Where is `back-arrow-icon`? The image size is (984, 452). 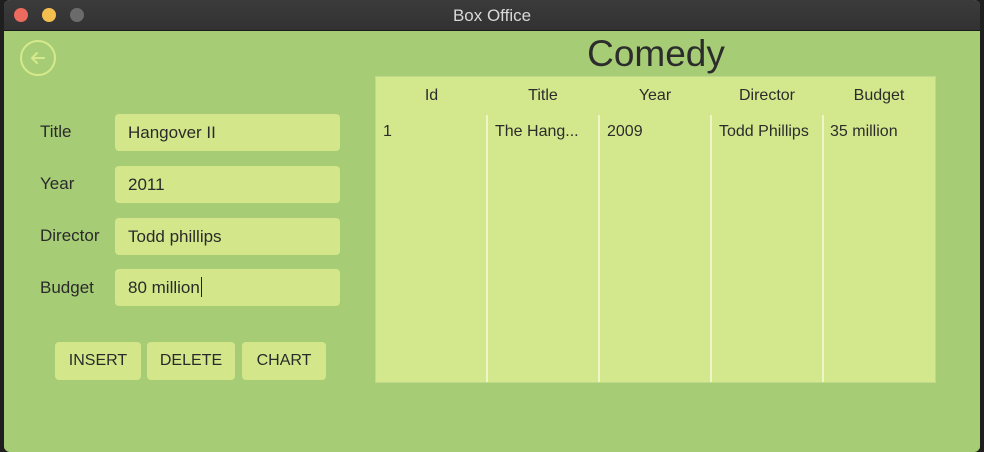 back-arrow-icon is located at coordinates (38, 58).